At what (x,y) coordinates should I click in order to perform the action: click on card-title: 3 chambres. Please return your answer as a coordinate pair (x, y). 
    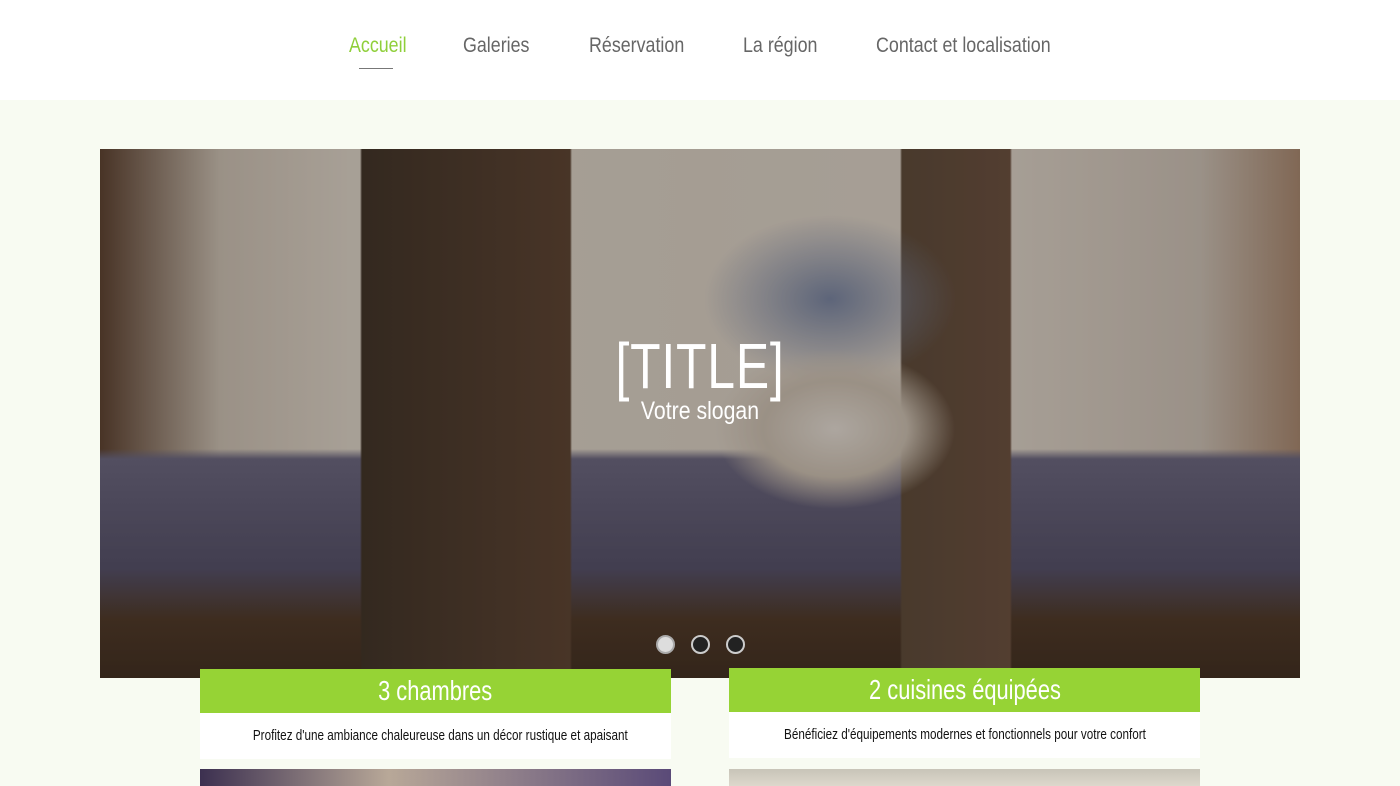
    Looking at the image, I should click on (435, 690).